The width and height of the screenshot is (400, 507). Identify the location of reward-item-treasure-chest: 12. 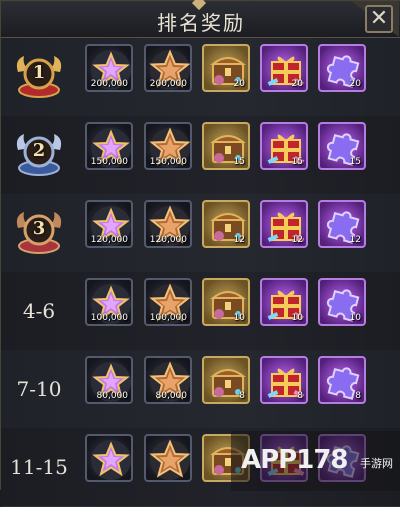
(226, 224).